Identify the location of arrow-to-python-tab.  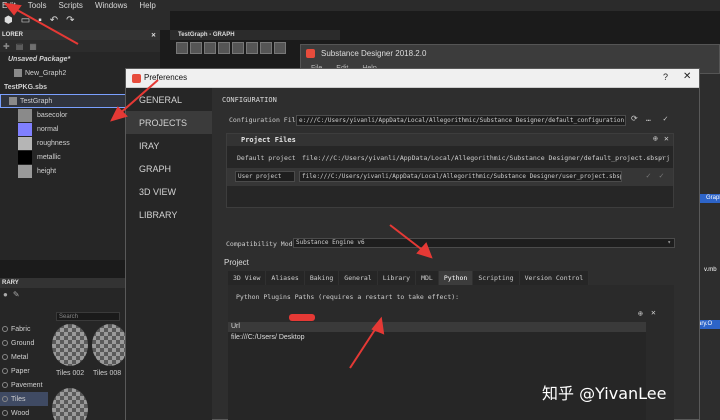
(407, 238).